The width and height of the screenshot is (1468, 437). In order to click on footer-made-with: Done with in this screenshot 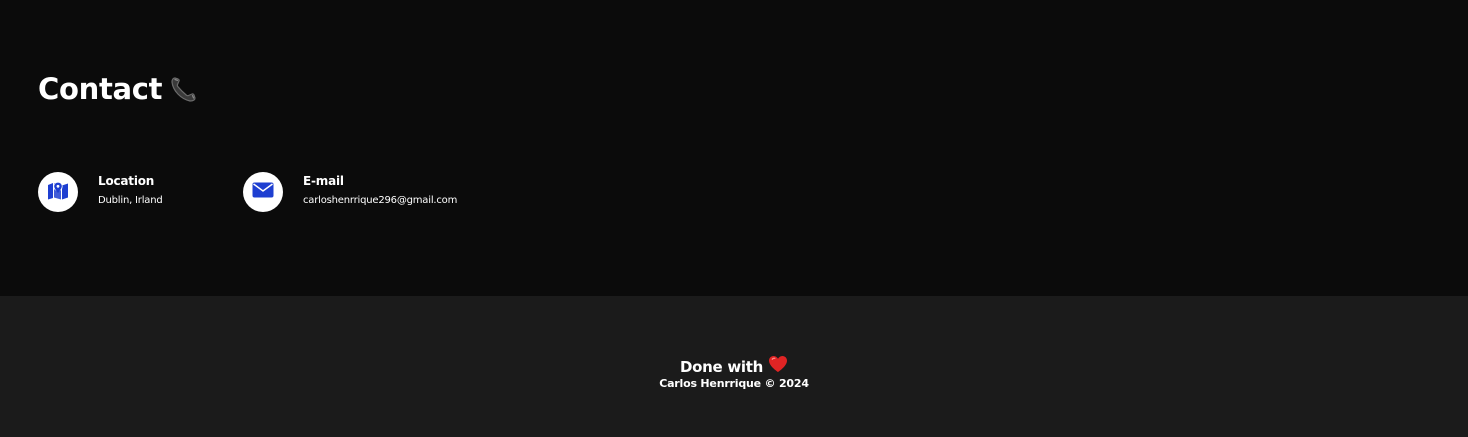, I will do `click(734, 366)`.